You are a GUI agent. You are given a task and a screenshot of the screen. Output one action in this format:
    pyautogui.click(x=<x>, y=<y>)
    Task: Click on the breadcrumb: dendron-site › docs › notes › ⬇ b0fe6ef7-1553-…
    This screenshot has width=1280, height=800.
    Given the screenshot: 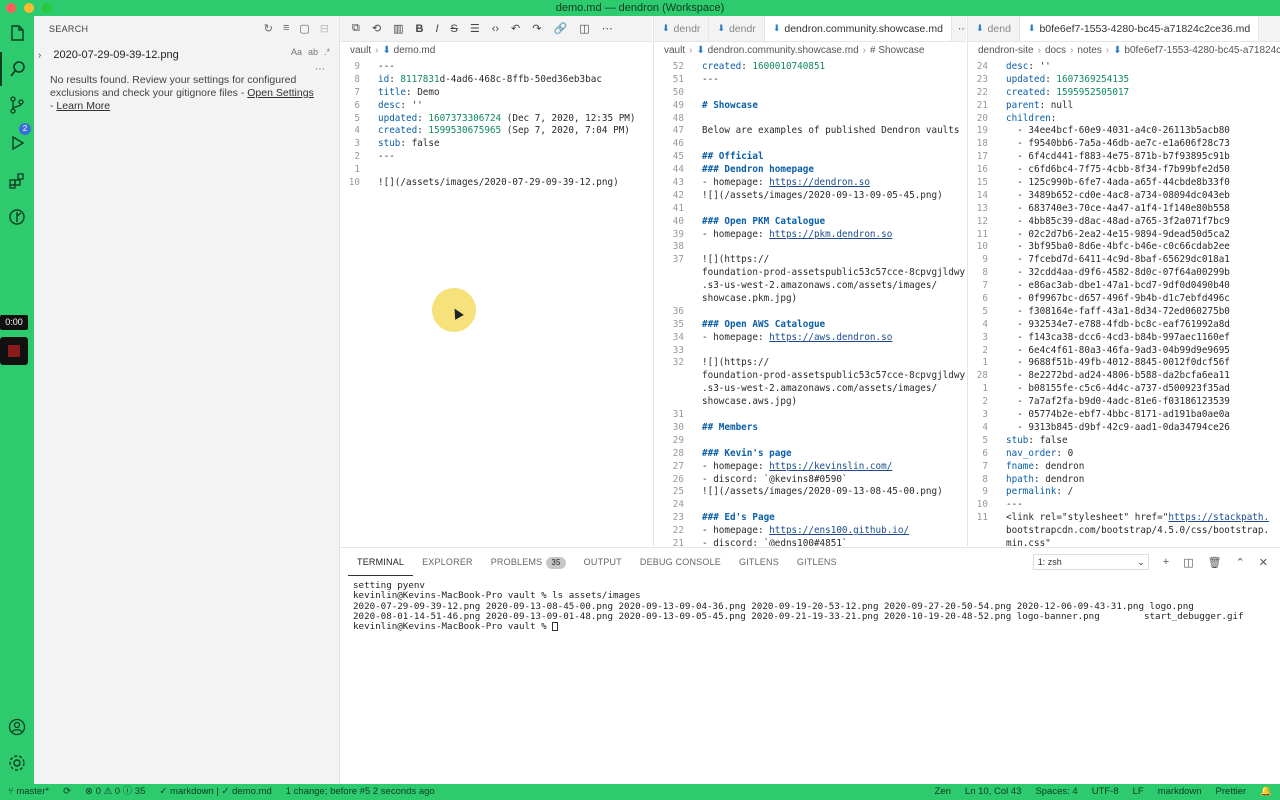 What is the action you would take?
    pyautogui.click(x=1124, y=51)
    